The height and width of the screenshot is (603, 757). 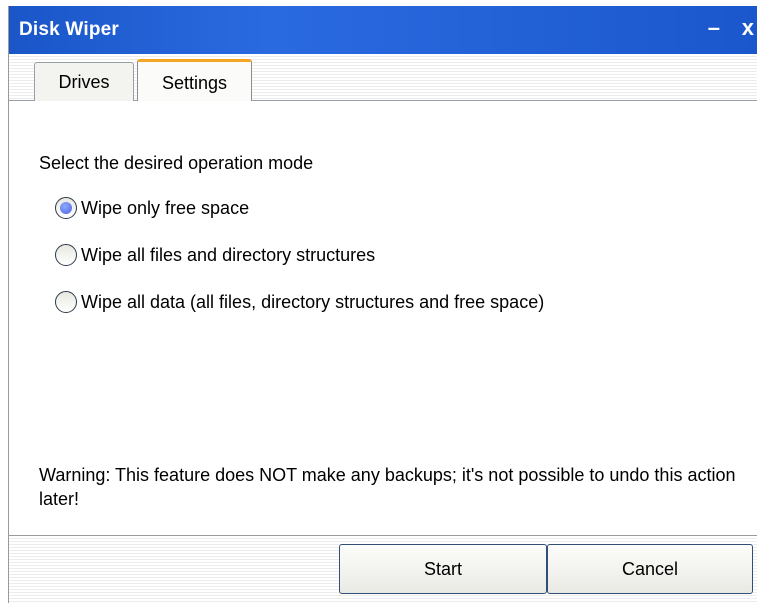 I want to click on tab-drives: Drives, so click(x=84, y=81).